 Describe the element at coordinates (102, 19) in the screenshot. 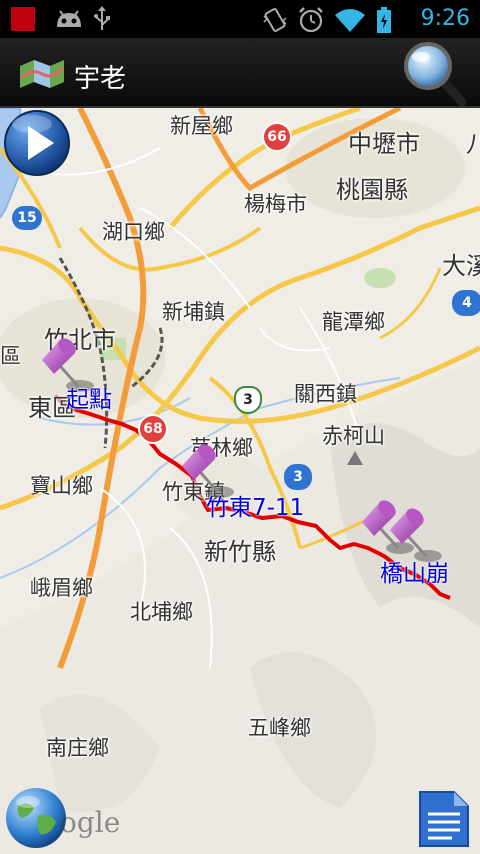

I see `usb-icon` at that location.